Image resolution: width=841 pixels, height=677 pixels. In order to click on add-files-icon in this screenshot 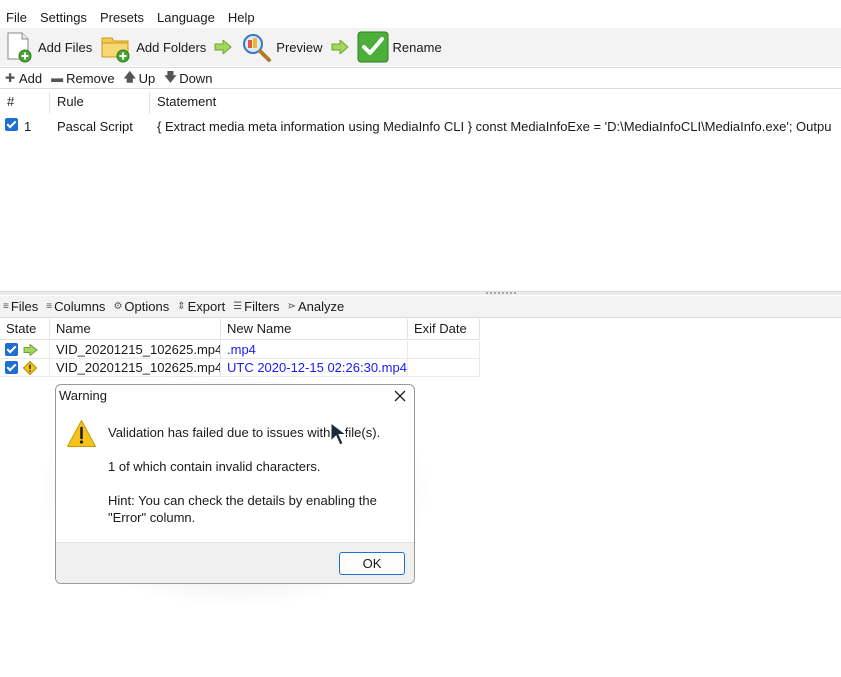, I will do `click(19, 47)`.